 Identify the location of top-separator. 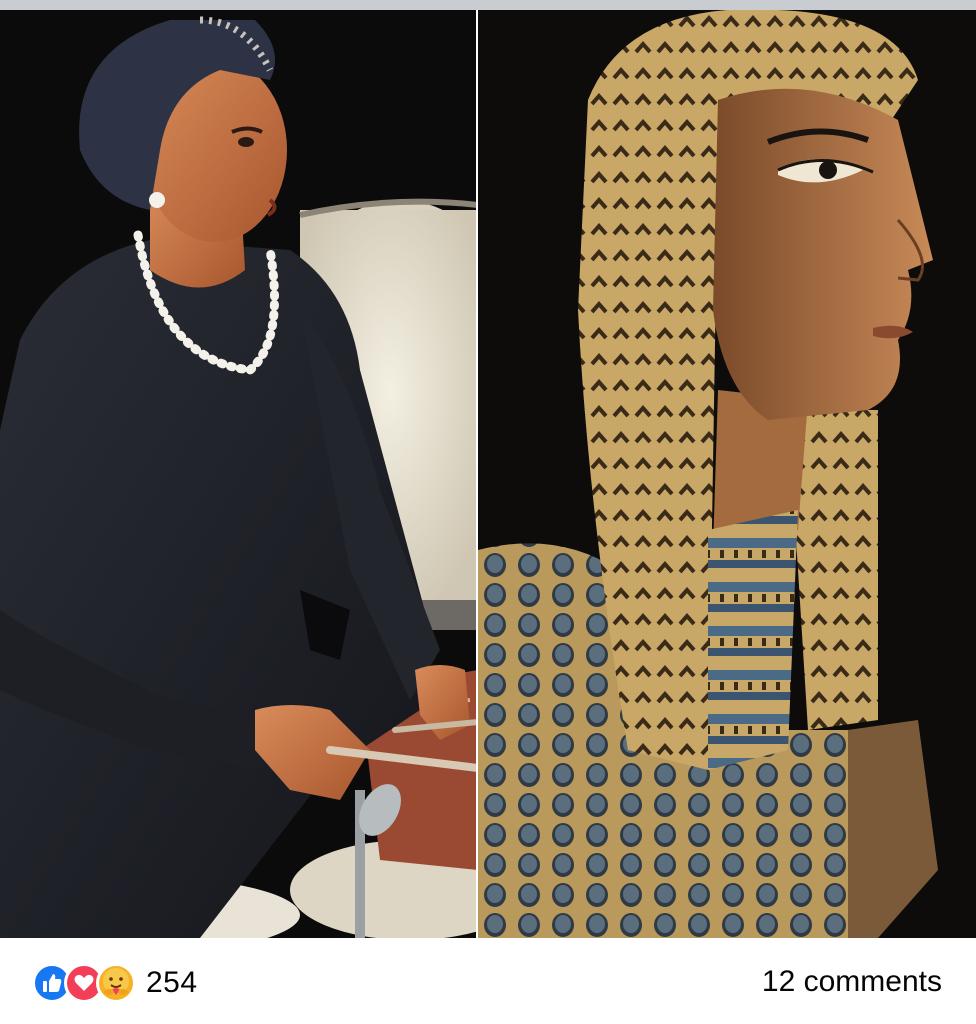
(488, 5).